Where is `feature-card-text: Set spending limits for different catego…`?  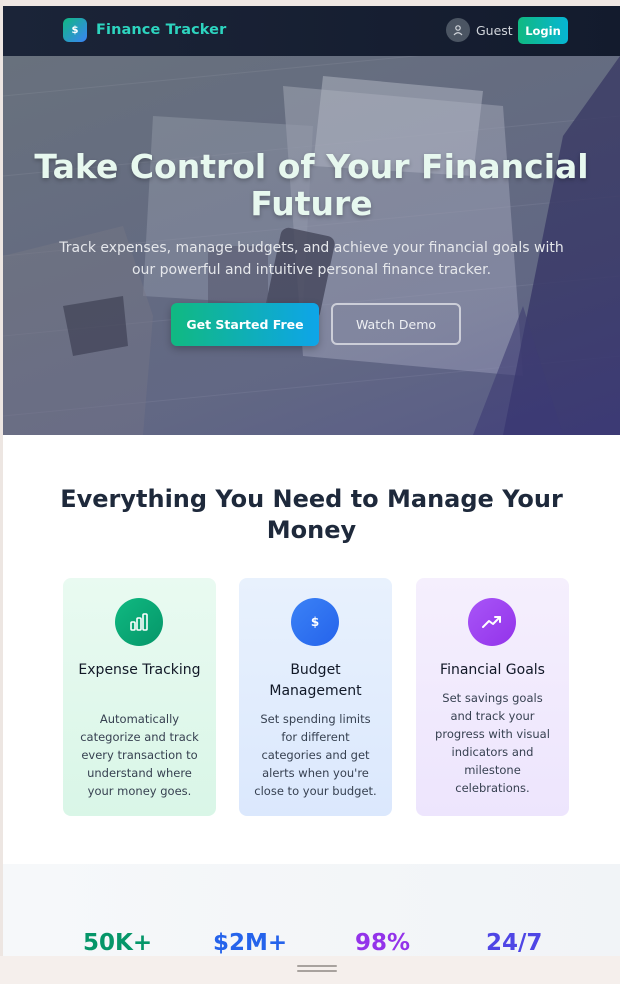
feature-card-text: Set spending limits for different catego… is located at coordinates (315, 755).